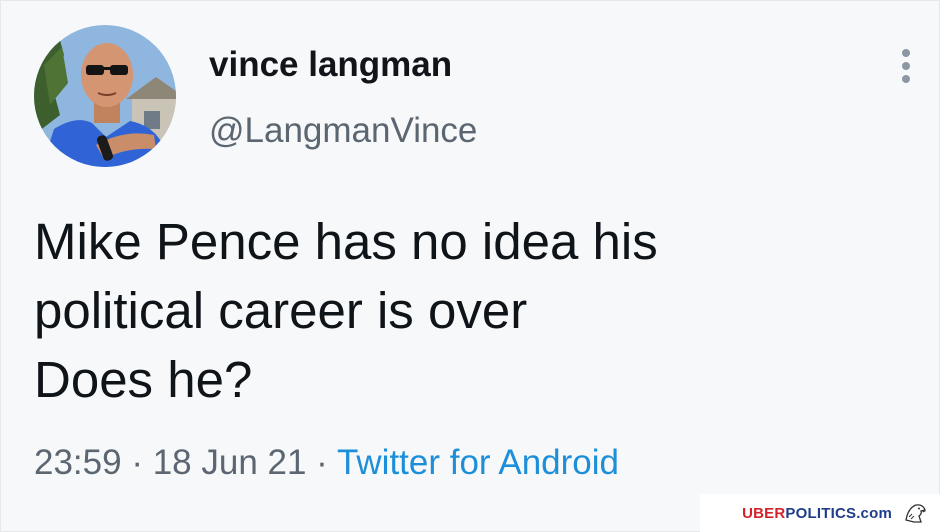 This screenshot has height=532, width=940. I want to click on avatar, so click(105, 96).